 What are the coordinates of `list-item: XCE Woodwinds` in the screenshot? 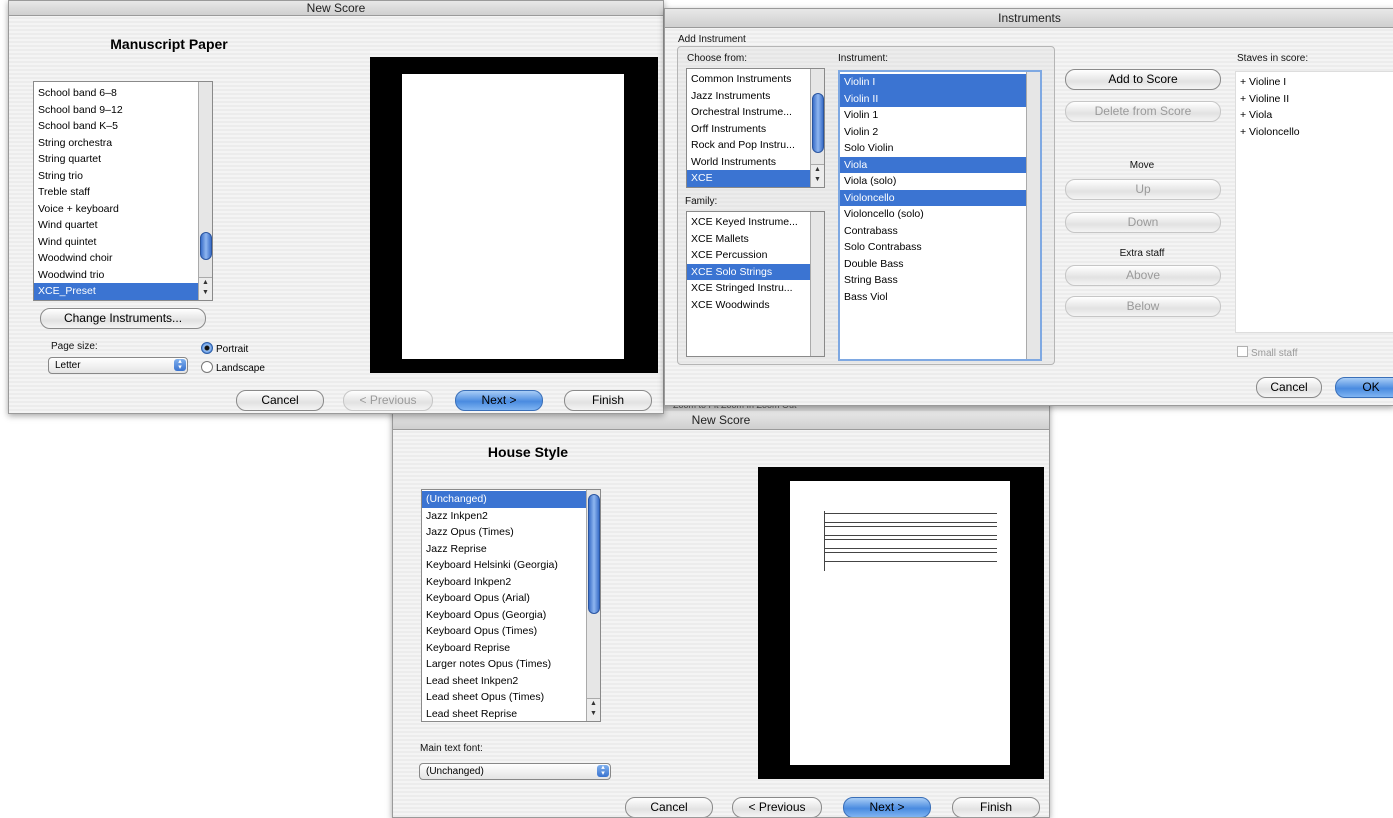 It's located at (755, 305).